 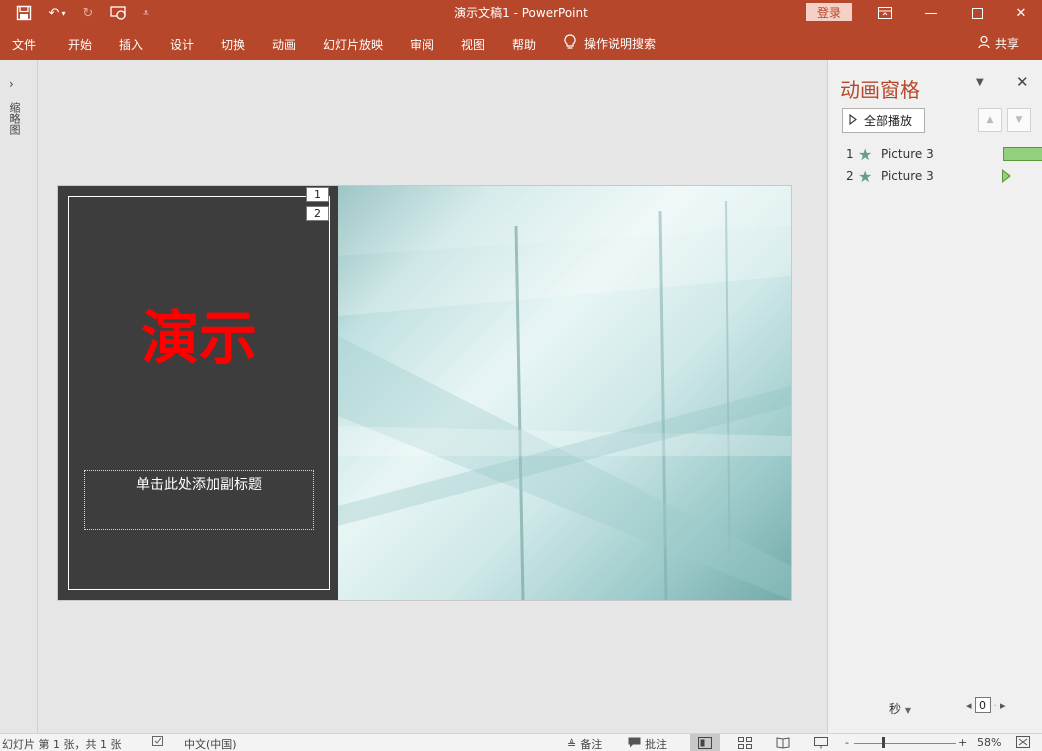 I want to click on timeline-marker, so click(x=1006, y=176).